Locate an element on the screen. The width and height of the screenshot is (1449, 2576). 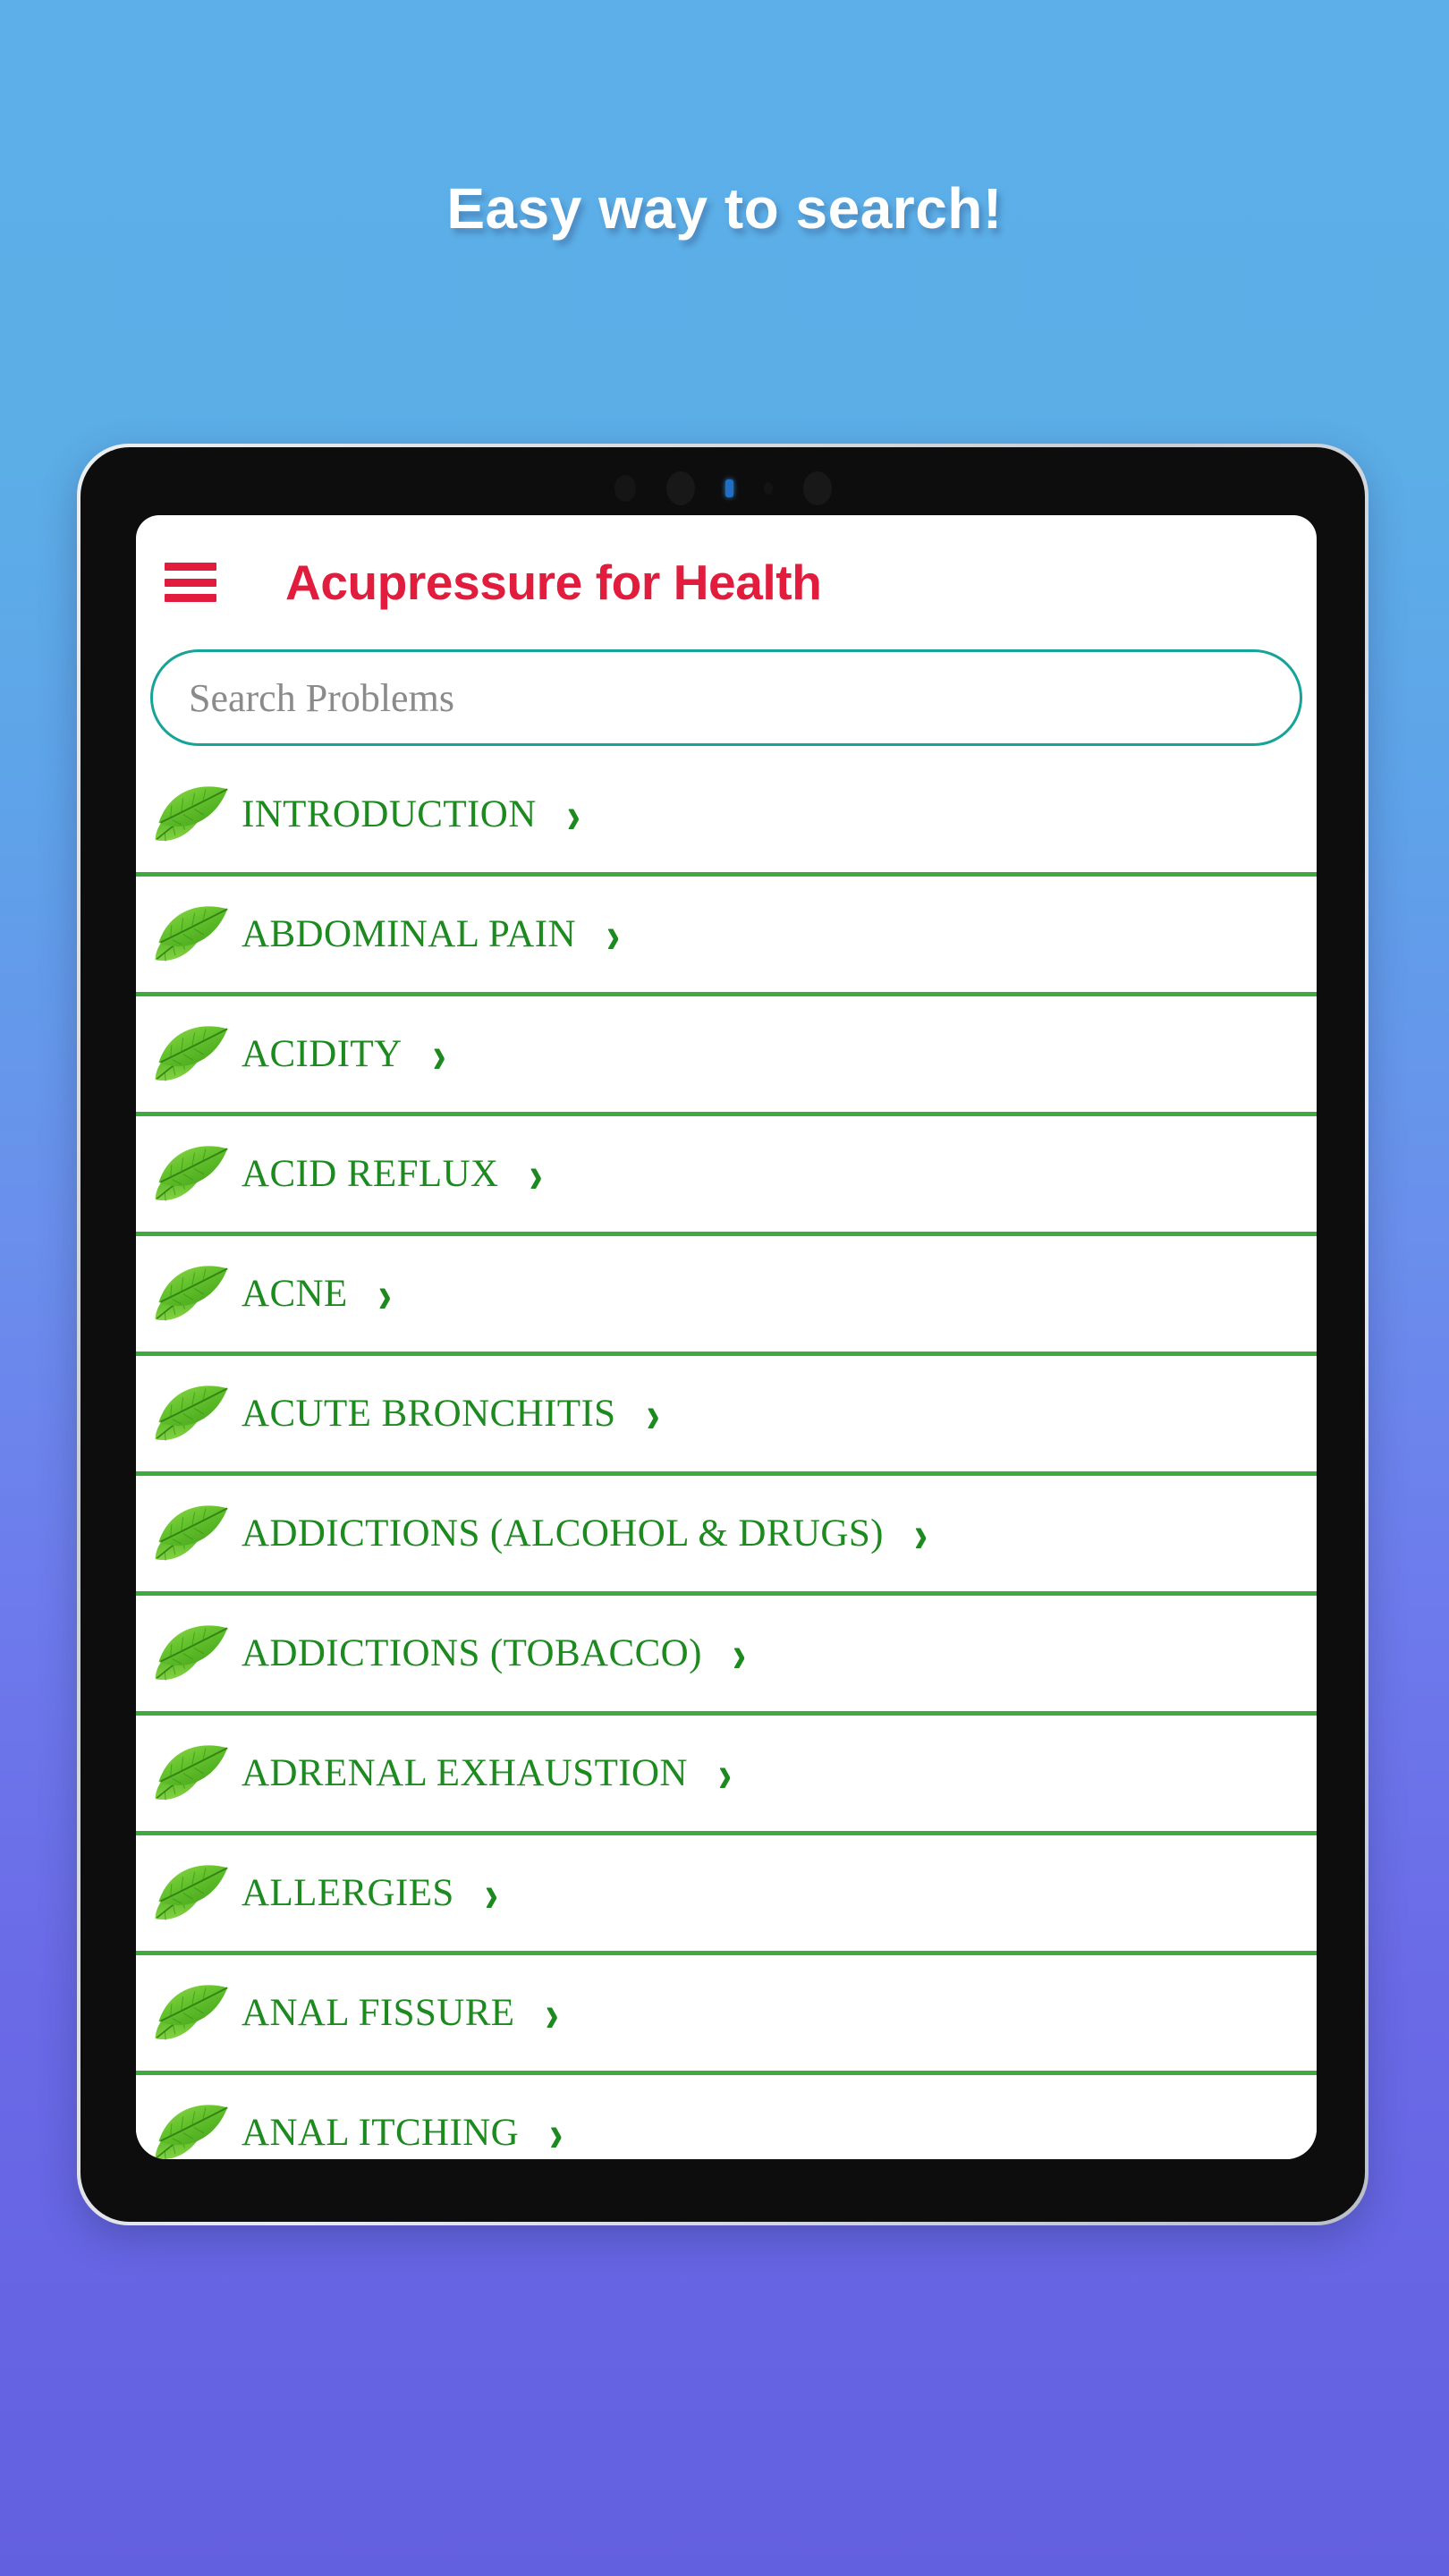
list-item-label: ADDICTIONS (TOBACCO) is located at coordinates (472, 1653).